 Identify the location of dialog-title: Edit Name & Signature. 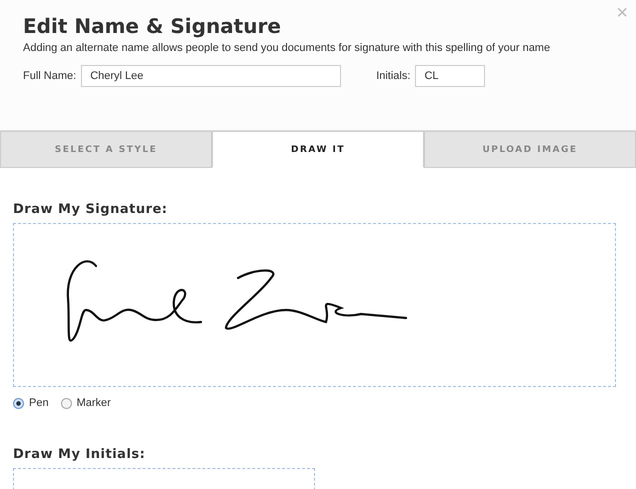
(152, 26).